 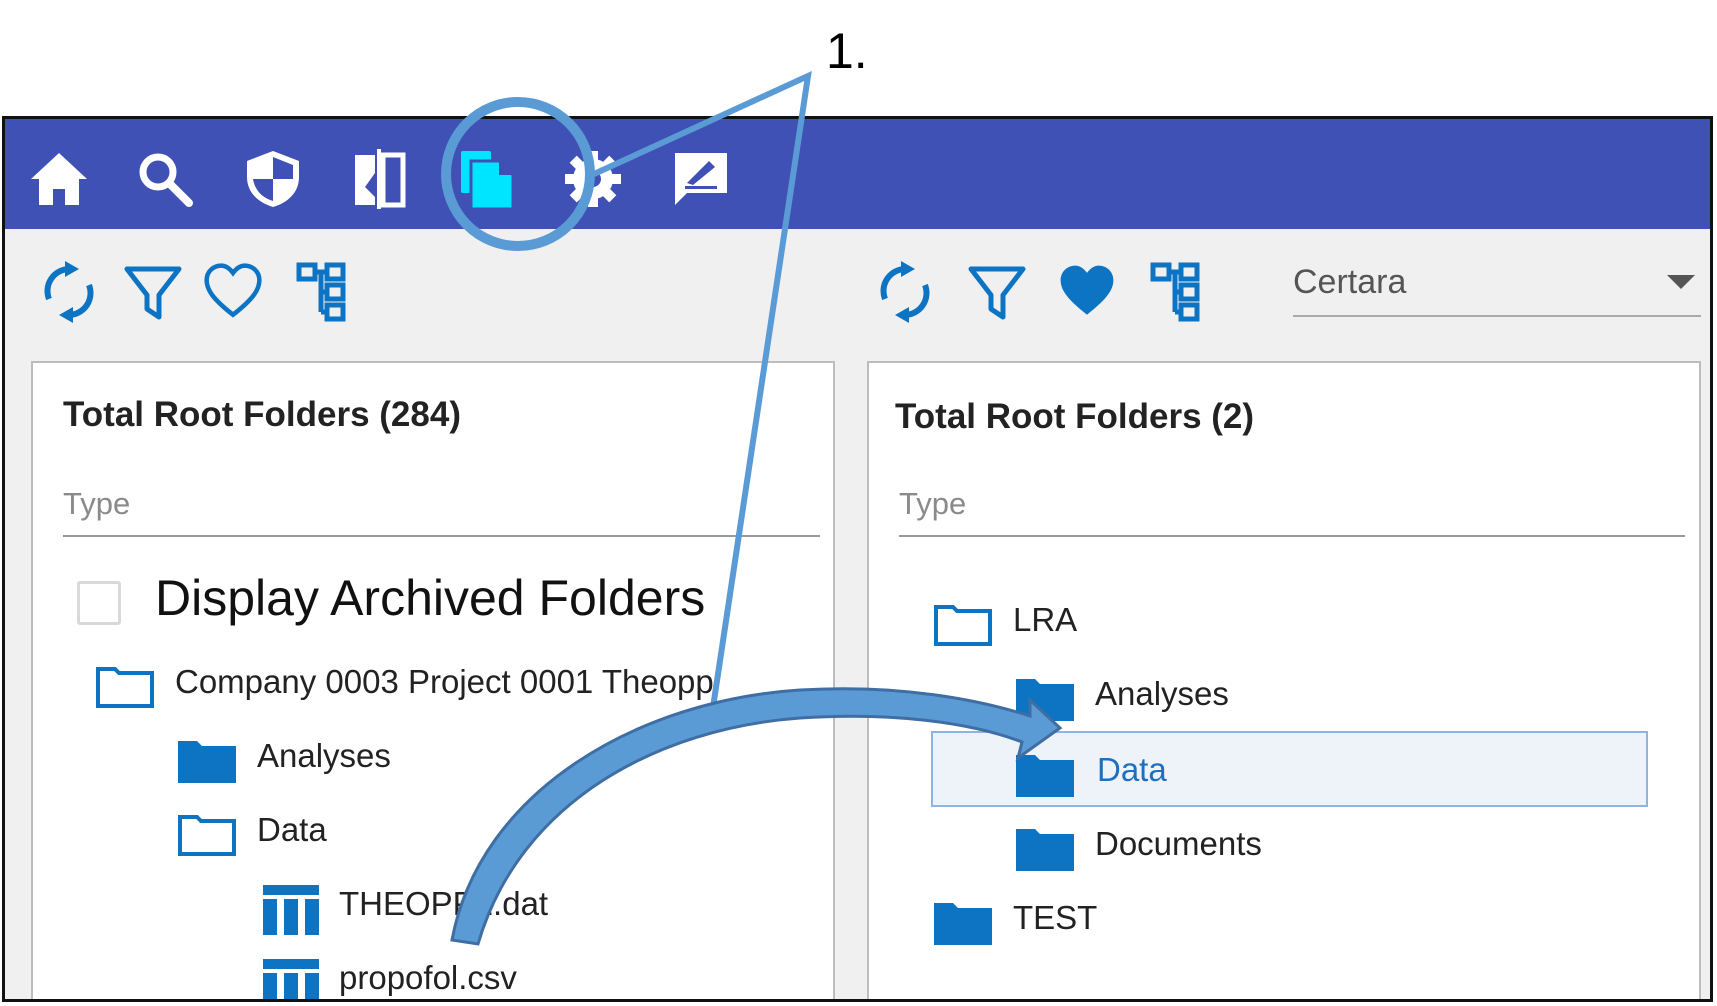 What do you see at coordinates (59, 179) in the screenshot?
I see `home-icon` at bounding box center [59, 179].